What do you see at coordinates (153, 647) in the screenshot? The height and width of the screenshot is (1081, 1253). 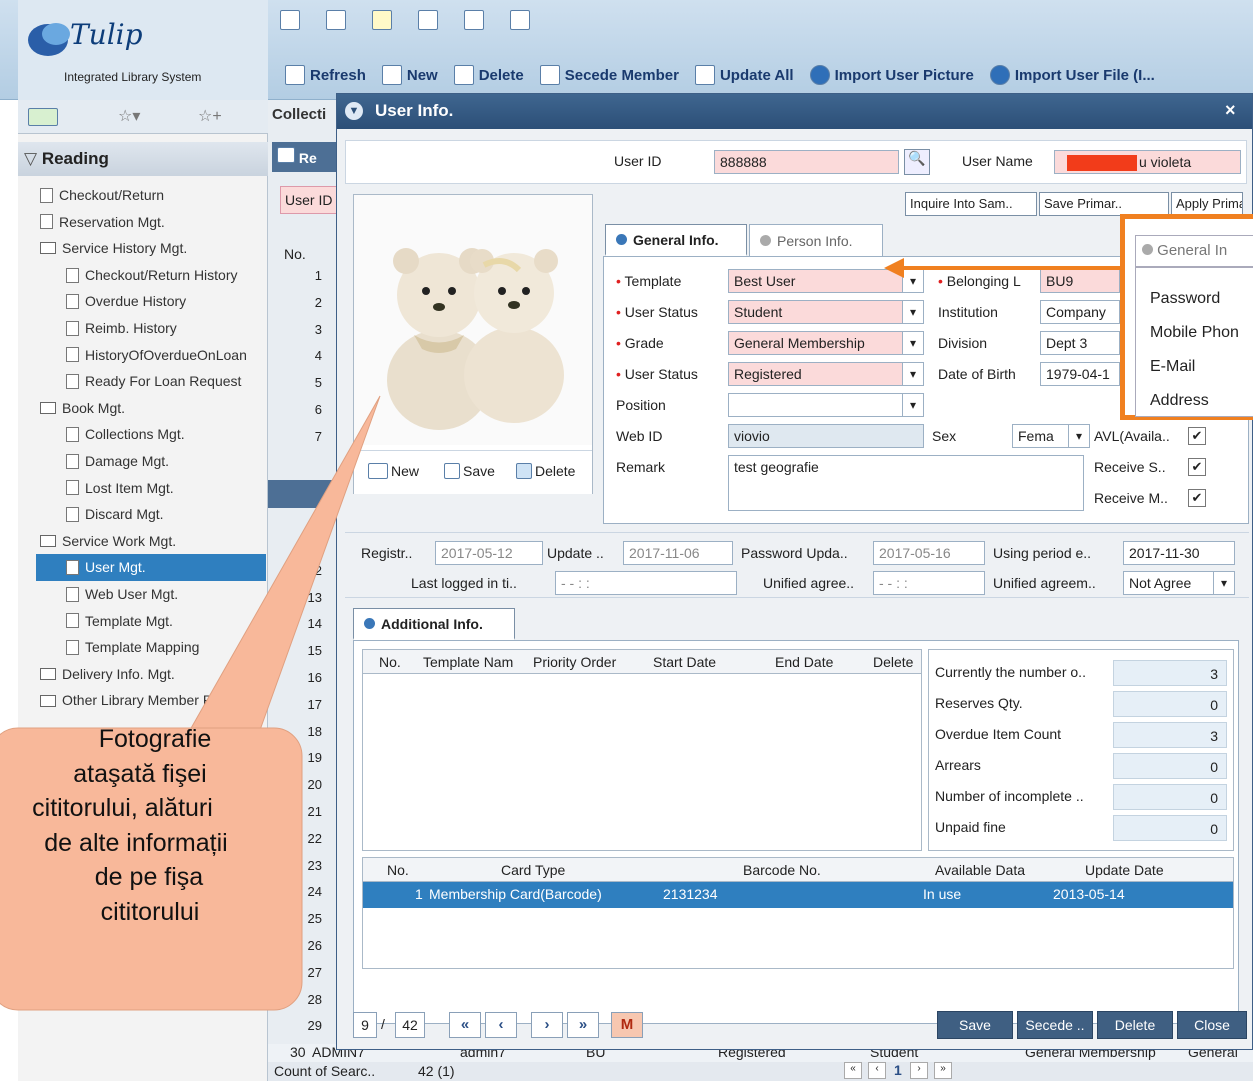 I see `sidebar-item: Template Mapping` at bounding box center [153, 647].